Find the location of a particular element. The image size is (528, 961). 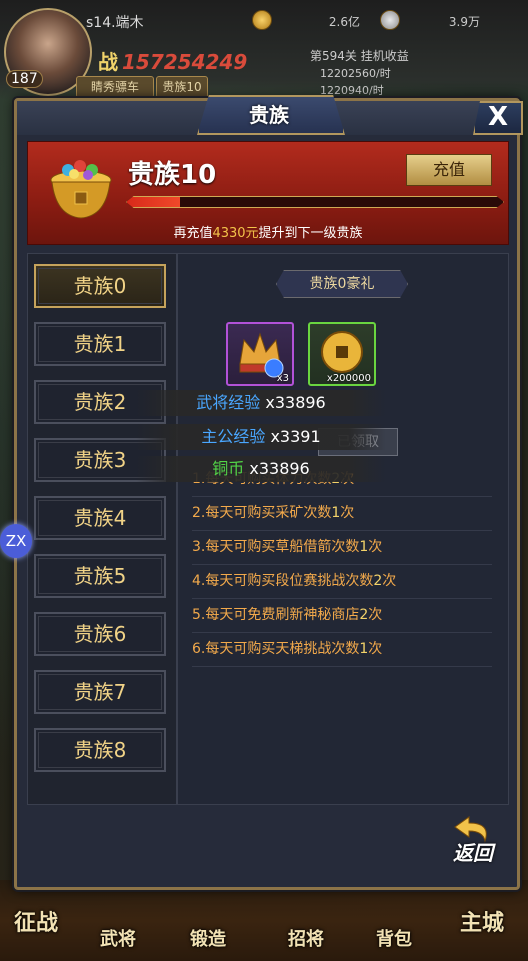

general-gem-item: x3 is located at coordinates (260, 354).